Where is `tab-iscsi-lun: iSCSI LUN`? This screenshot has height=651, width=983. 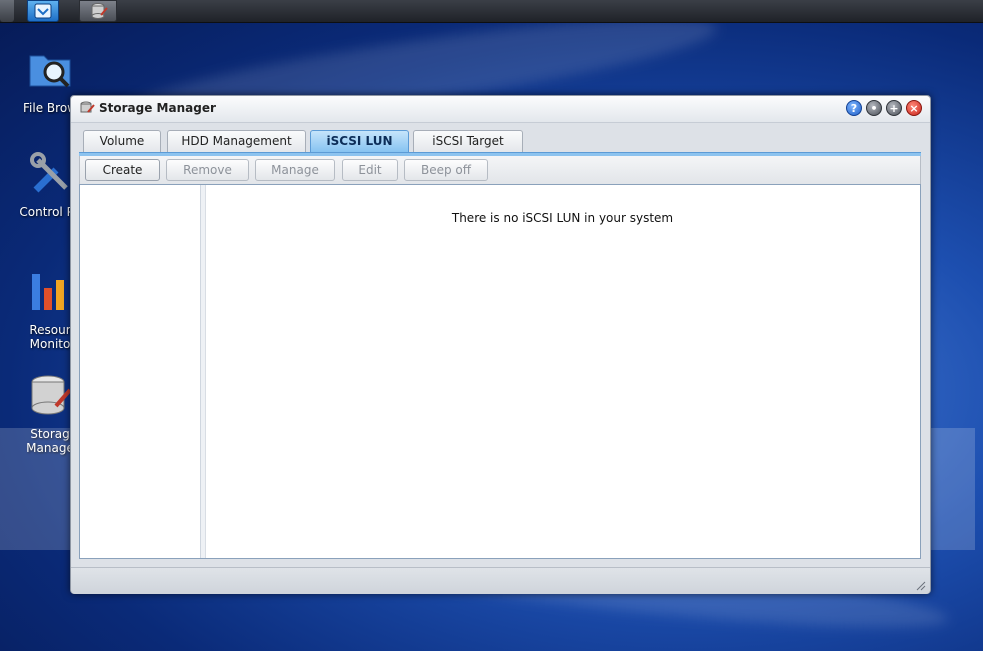
tab-iscsi-lun: iSCSI LUN is located at coordinates (359, 141).